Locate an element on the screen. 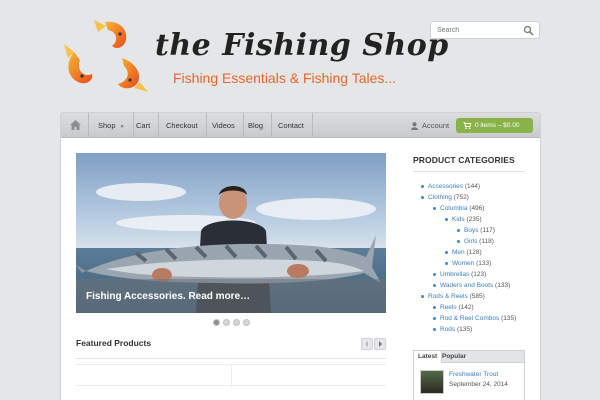  chevron-right-icon is located at coordinates (380, 344).